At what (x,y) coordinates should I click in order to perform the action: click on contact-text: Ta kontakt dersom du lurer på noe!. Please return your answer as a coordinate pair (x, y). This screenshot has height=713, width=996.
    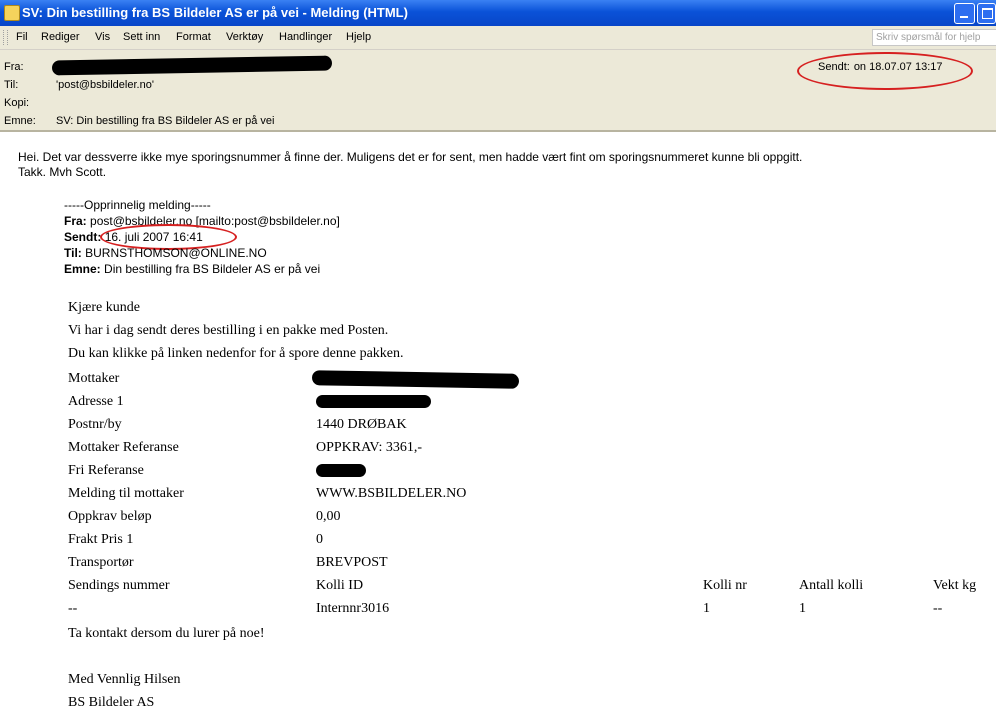
    Looking at the image, I should click on (166, 633).